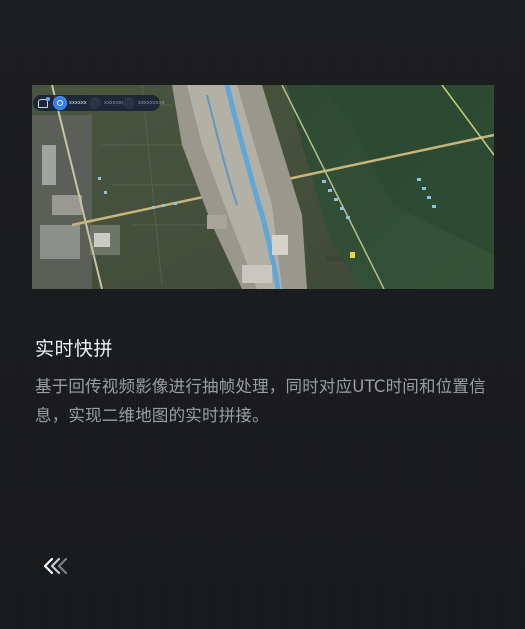 This screenshot has width=525, height=629. What do you see at coordinates (78, 103) in the screenshot?
I see `toolbar-label-1: xxxxxx` at bounding box center [78, 103].